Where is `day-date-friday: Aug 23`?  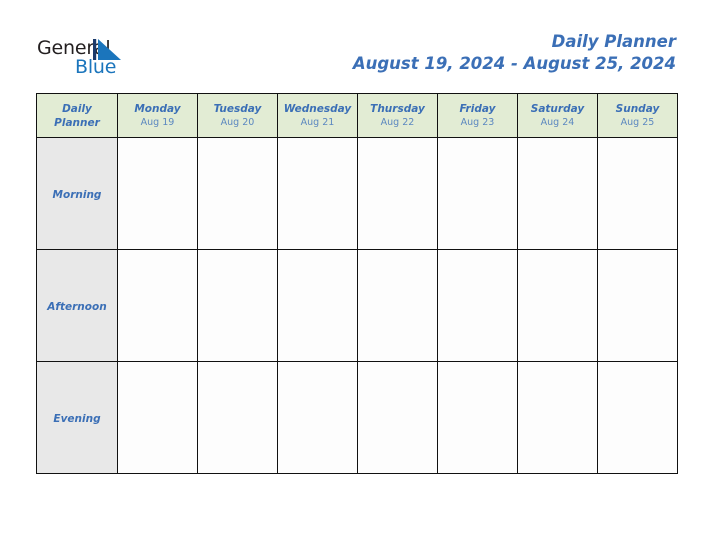 day-date-friday: Aug 23 is located at coordinates (477, 122).